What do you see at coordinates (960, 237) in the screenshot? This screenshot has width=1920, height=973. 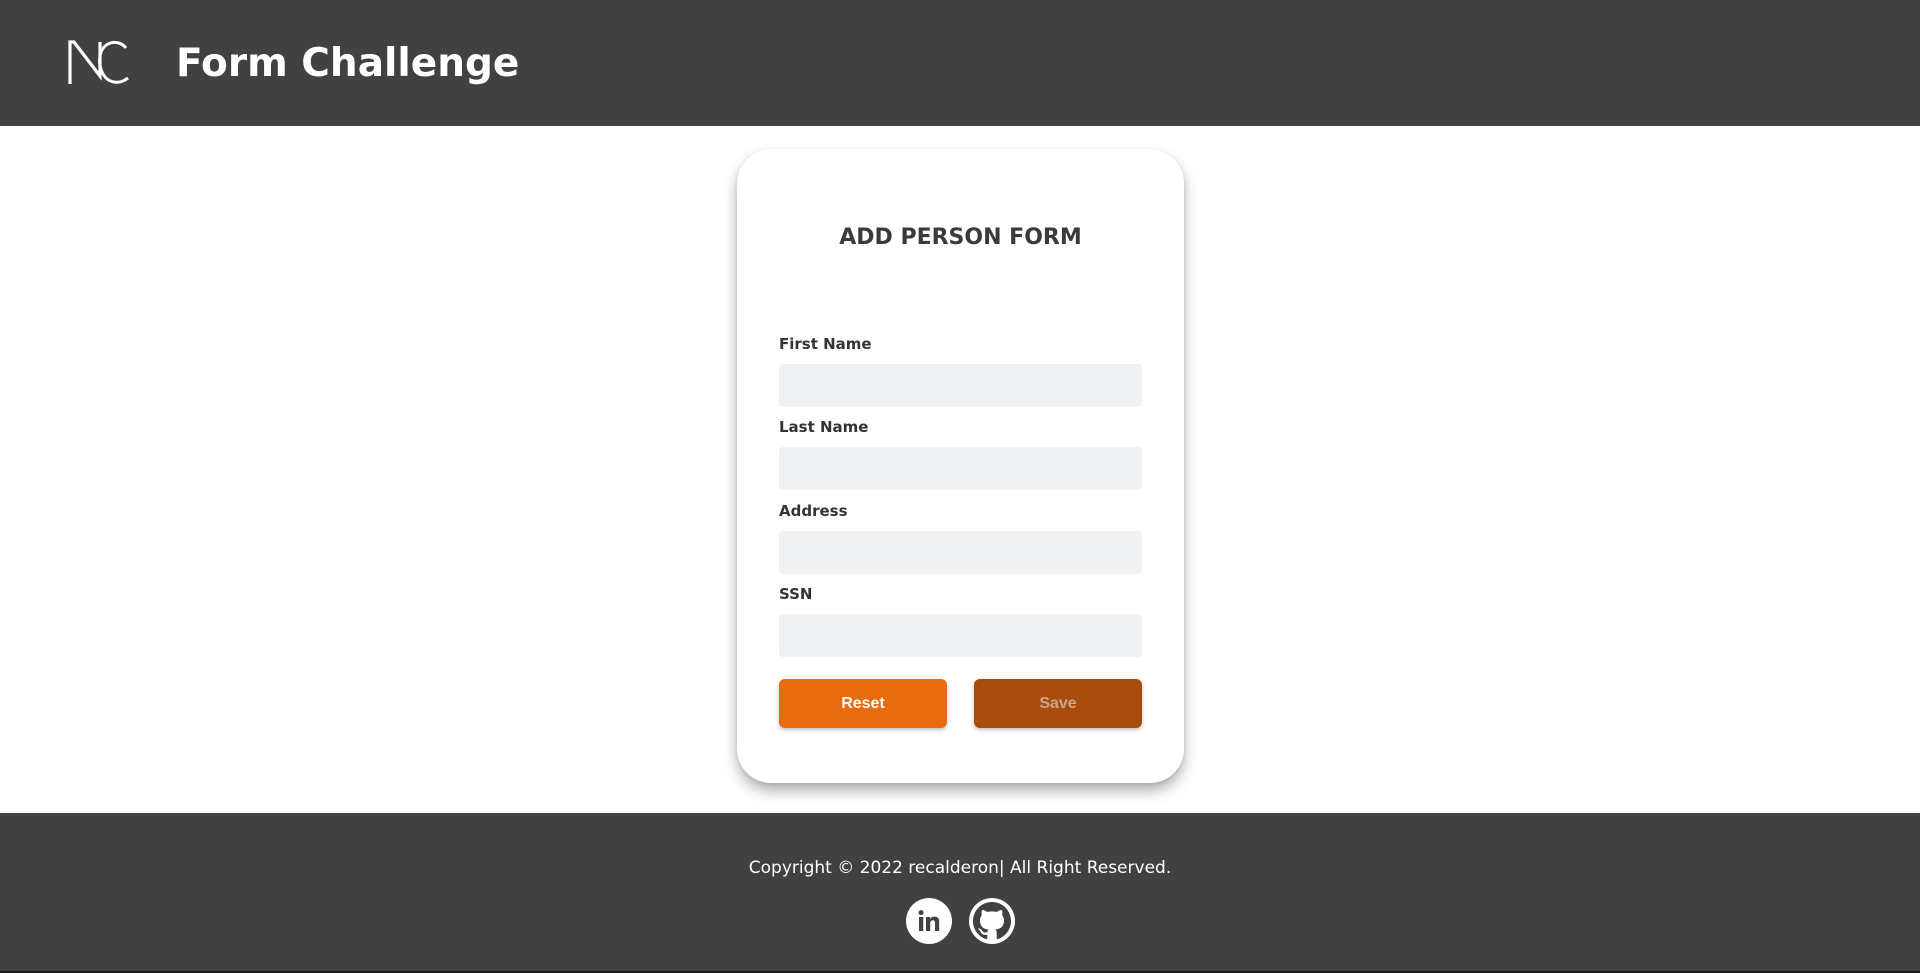 I see `form-title: ADD PERSON FORM` at bounding box center [960, 237].